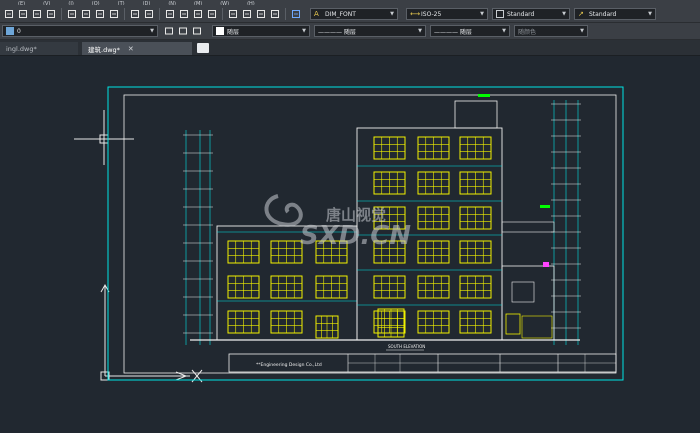 This screenshot has width=700, height=433. I want to click on tab-label: 建筑.dwg*, so click(104, 49).